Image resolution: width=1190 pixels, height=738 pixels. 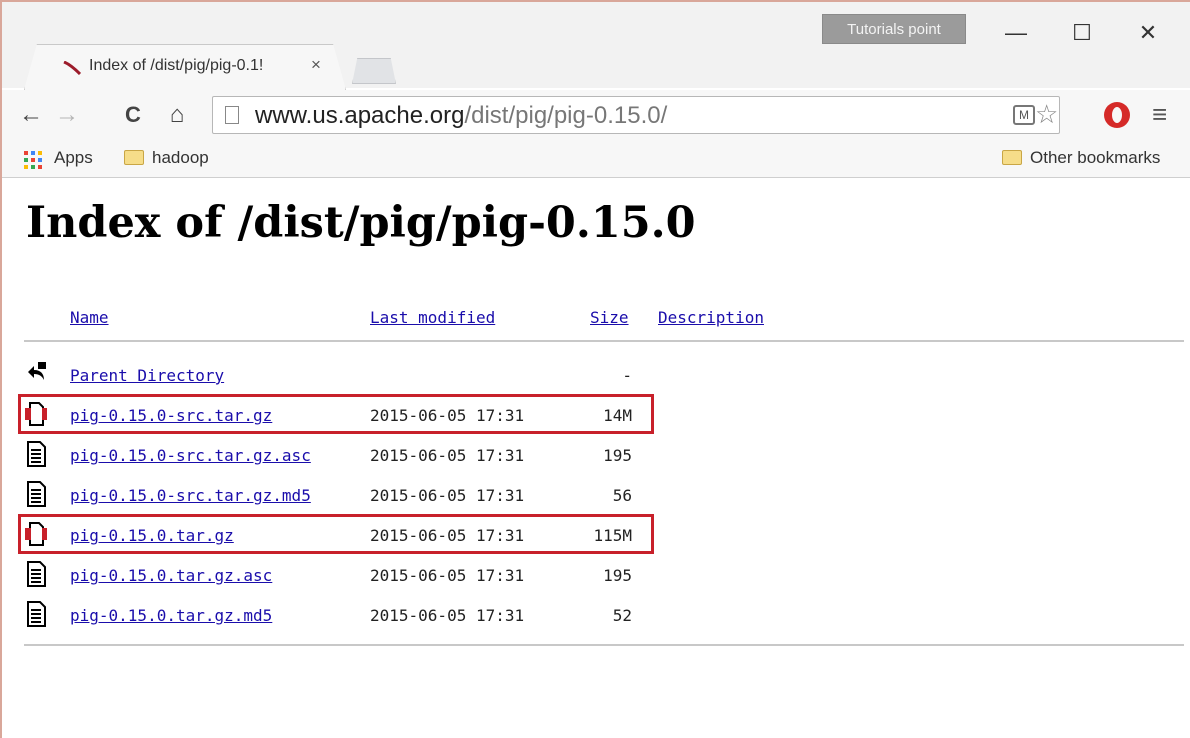 What do you see at coordinates (604, 341) in the screenshot?
I see `header-divider` at bounding box center [604, 341].